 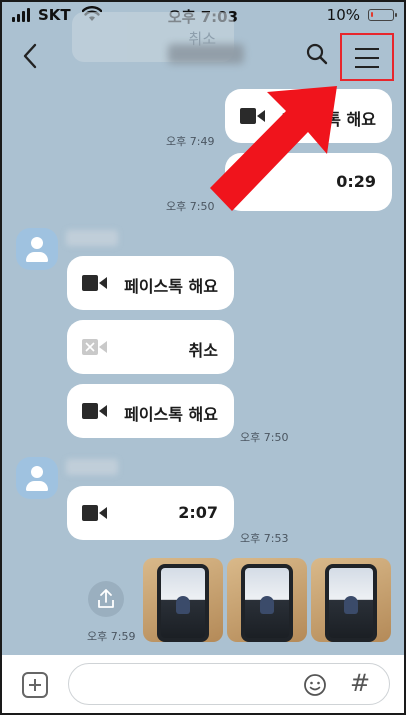 What do you see at coordinates (106, 599) in the screenshot?
I see `share-icon` at bounding box center [106, 599].